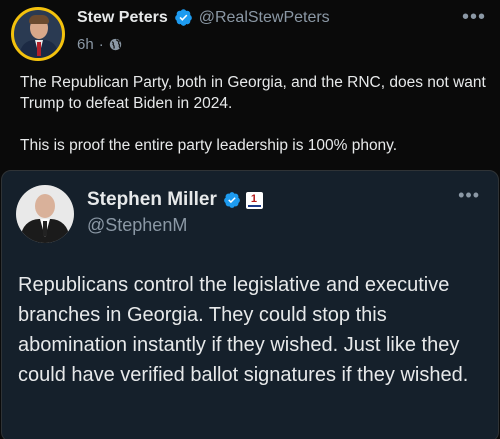  What do you see at coordinates (254, 205) in the screenshot?
I see `affiliation-badge-stripe` at bounding box center [254, 205].